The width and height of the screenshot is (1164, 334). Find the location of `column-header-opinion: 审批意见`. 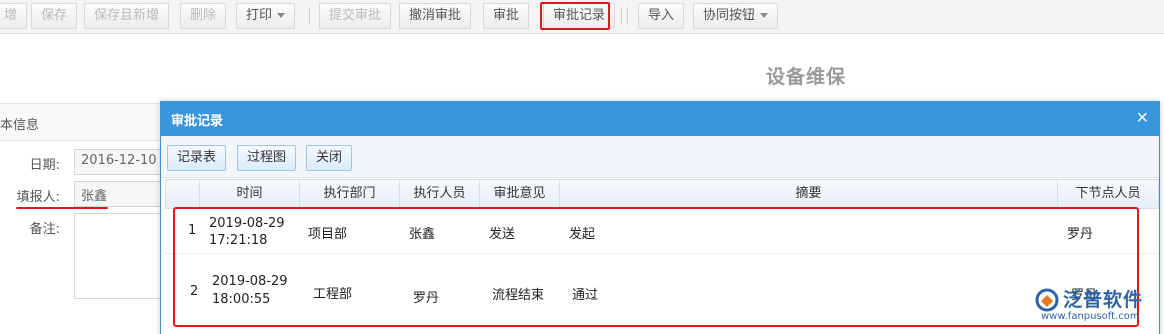

column-header-opinion: 审批意见 is located at coordinates (520, 194).